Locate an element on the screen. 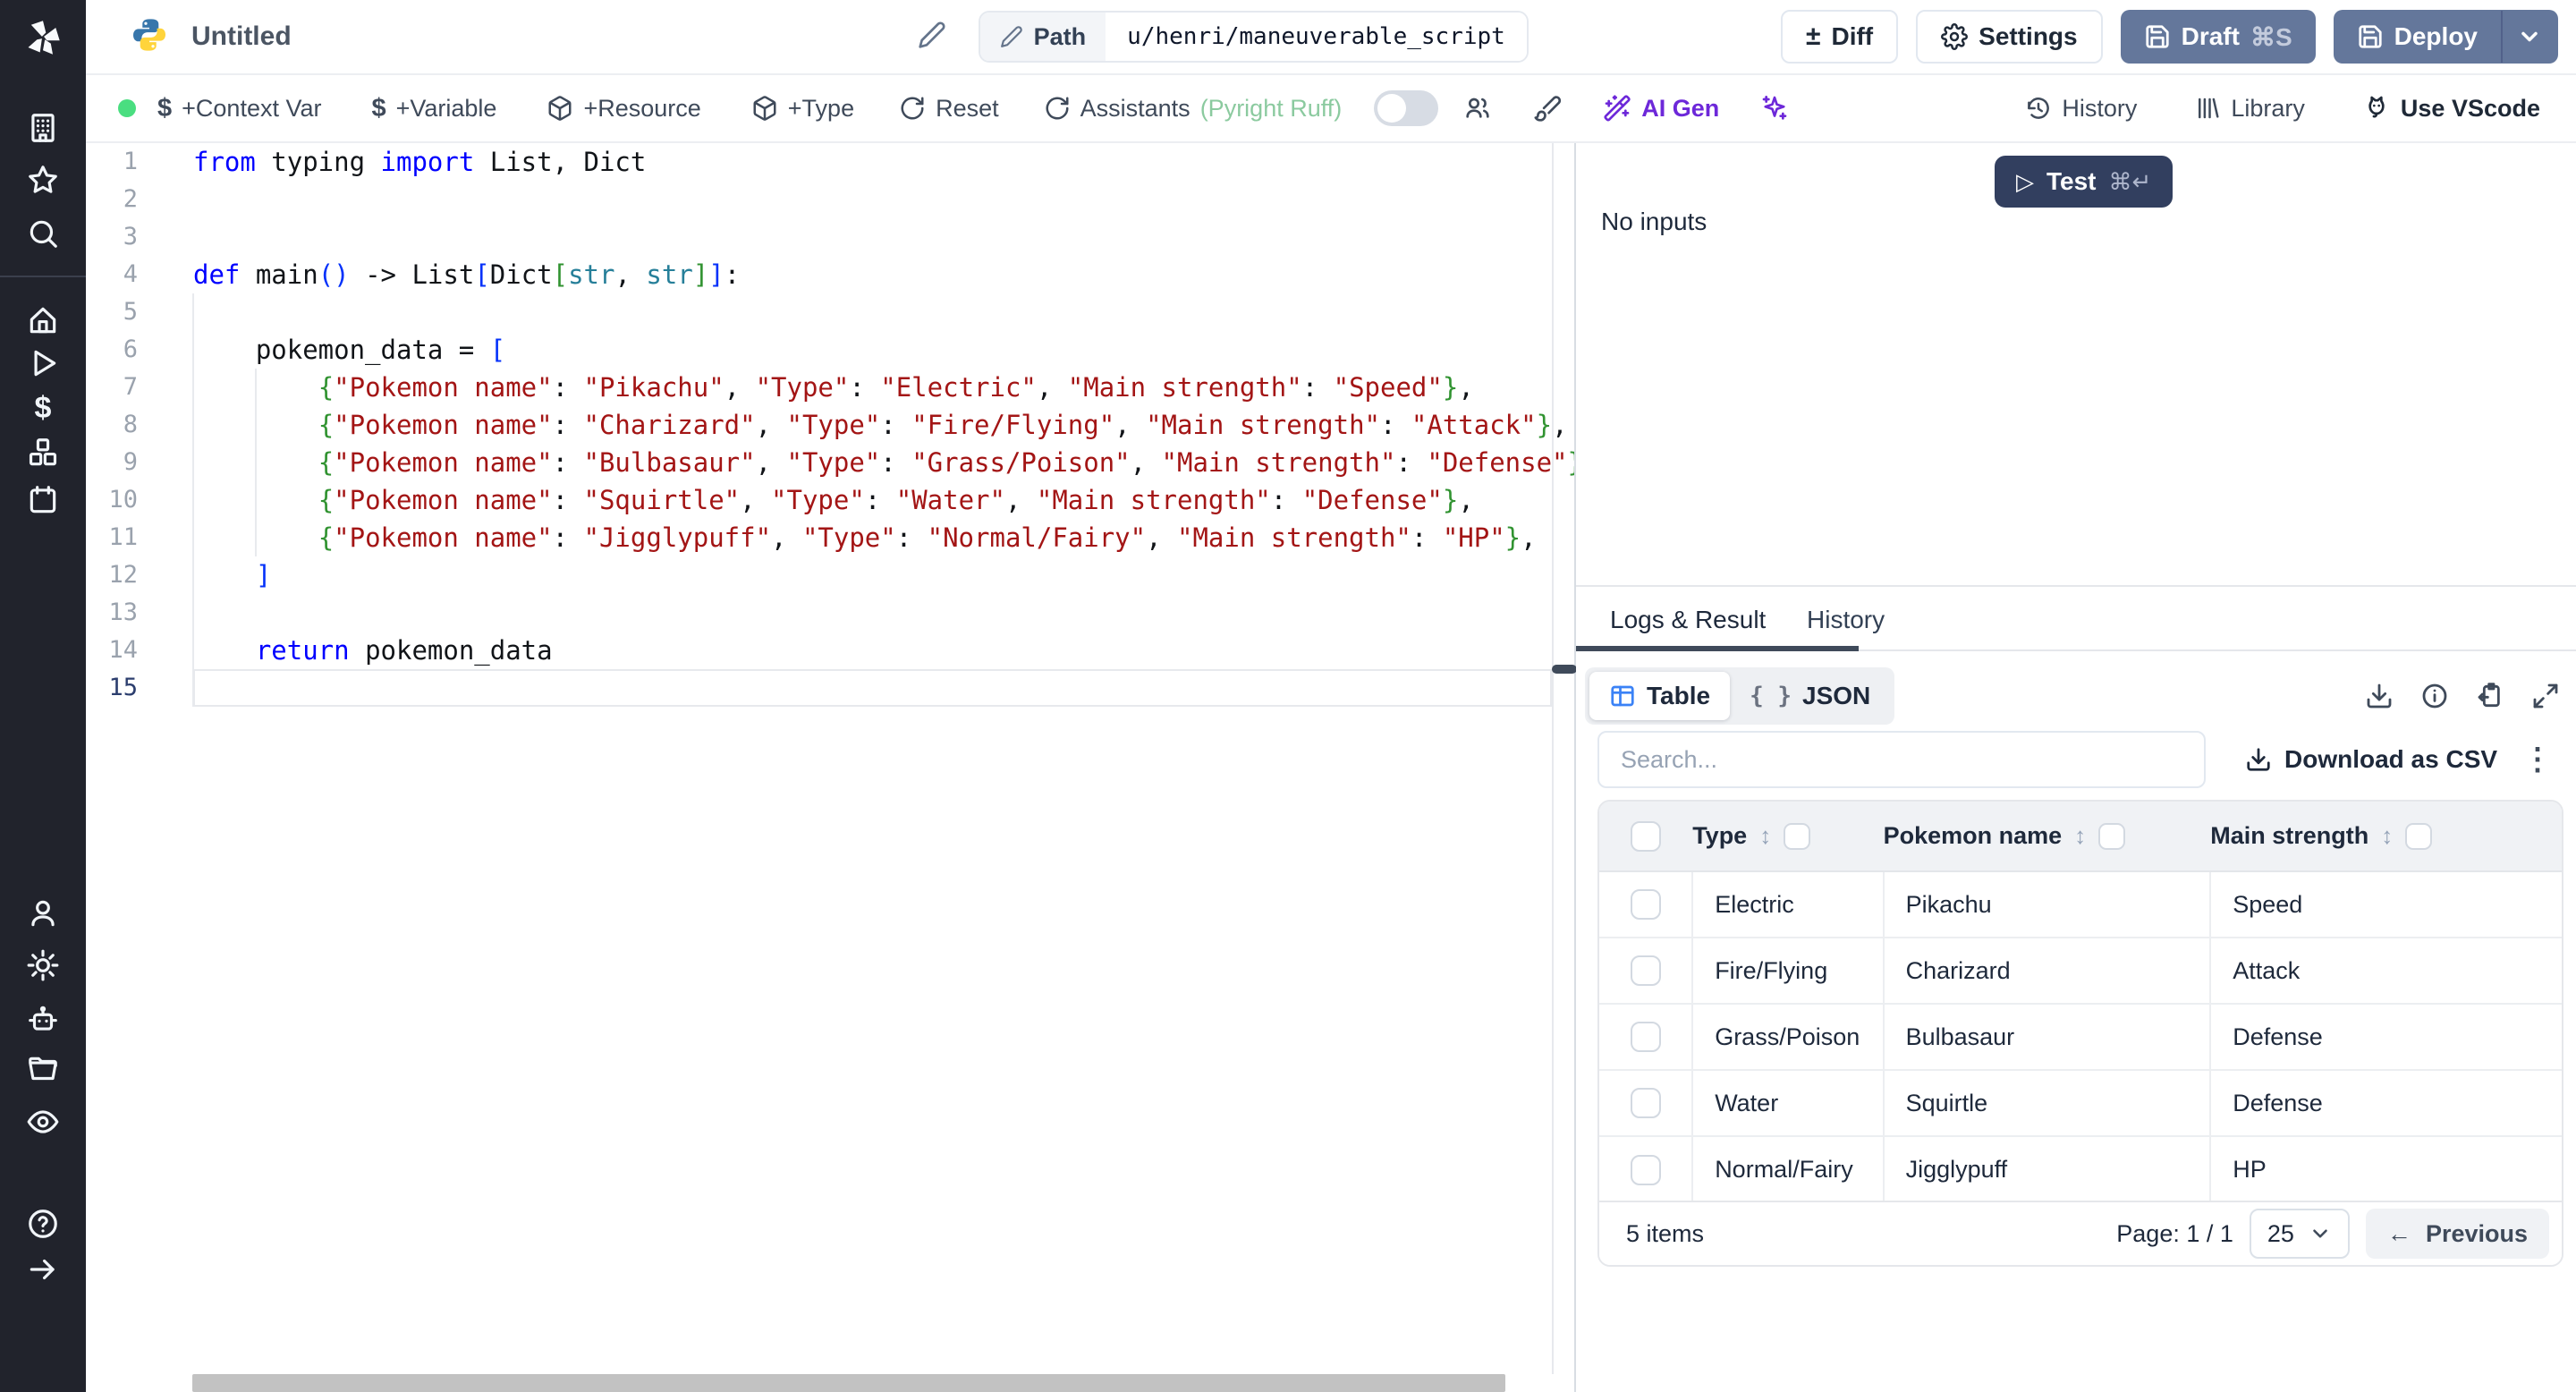  sidebar-item-search is located at coordinates (43, 233).